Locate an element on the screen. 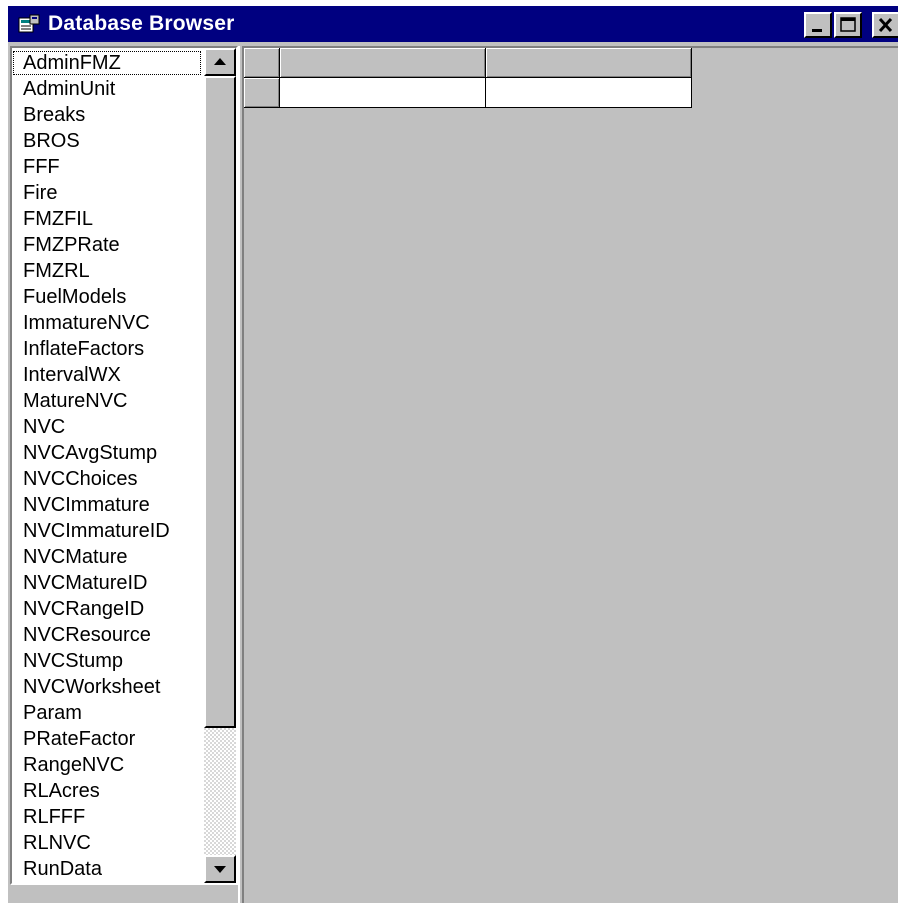  table-list-item: InflateFactors is located at coordinates (107, 349).